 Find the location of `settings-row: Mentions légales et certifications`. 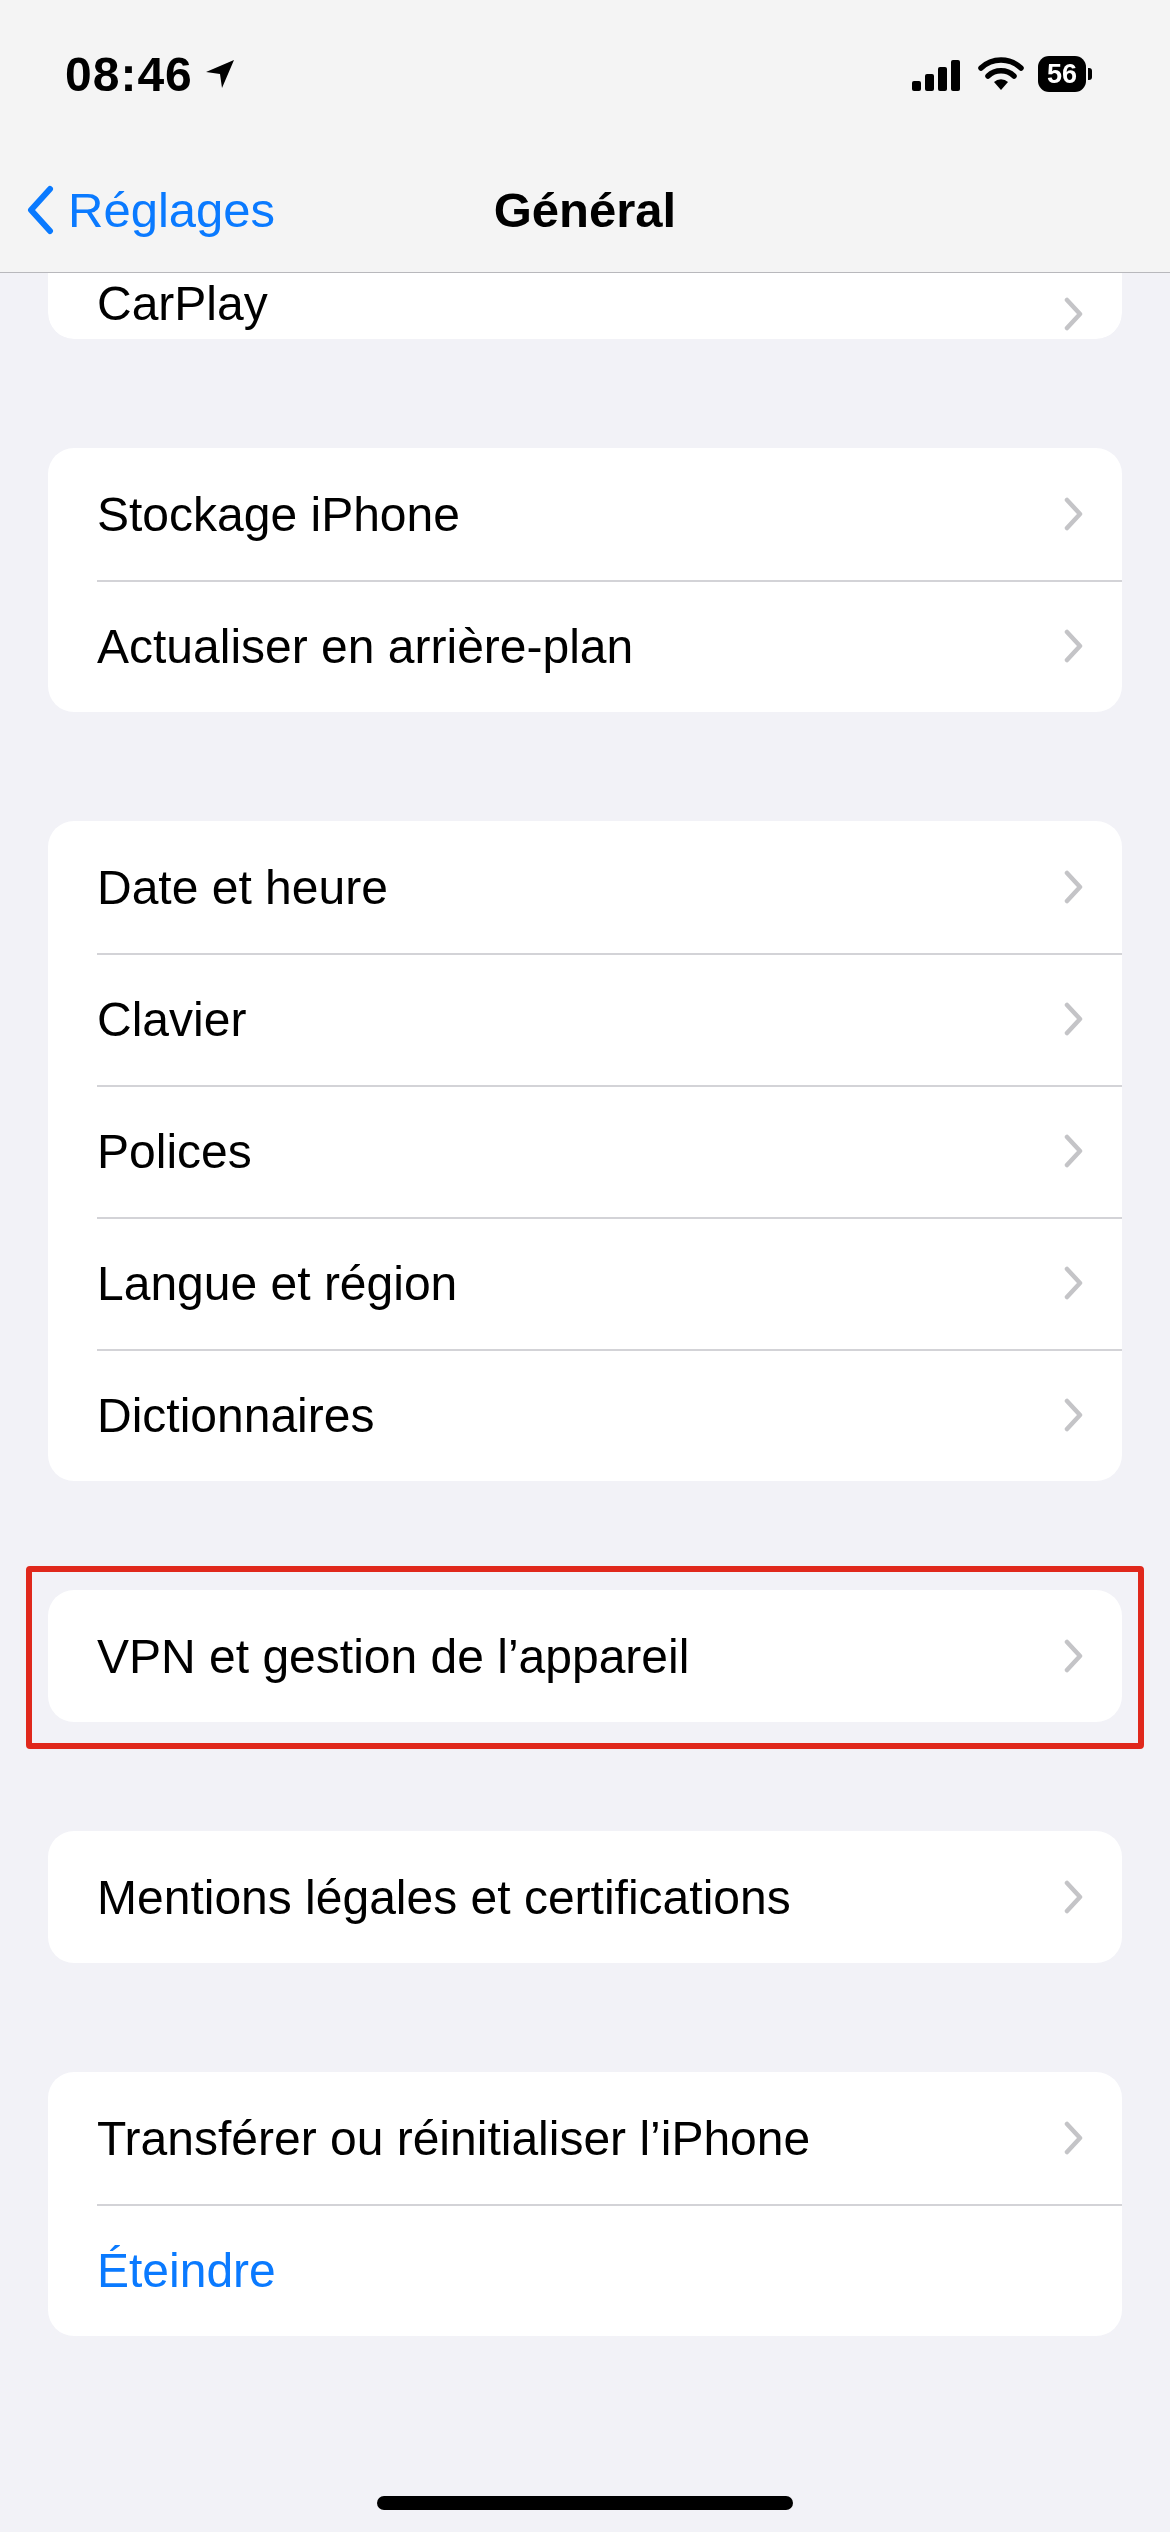

settings-row: Mentions légales et certifications is located at coordinates (585, 1897).